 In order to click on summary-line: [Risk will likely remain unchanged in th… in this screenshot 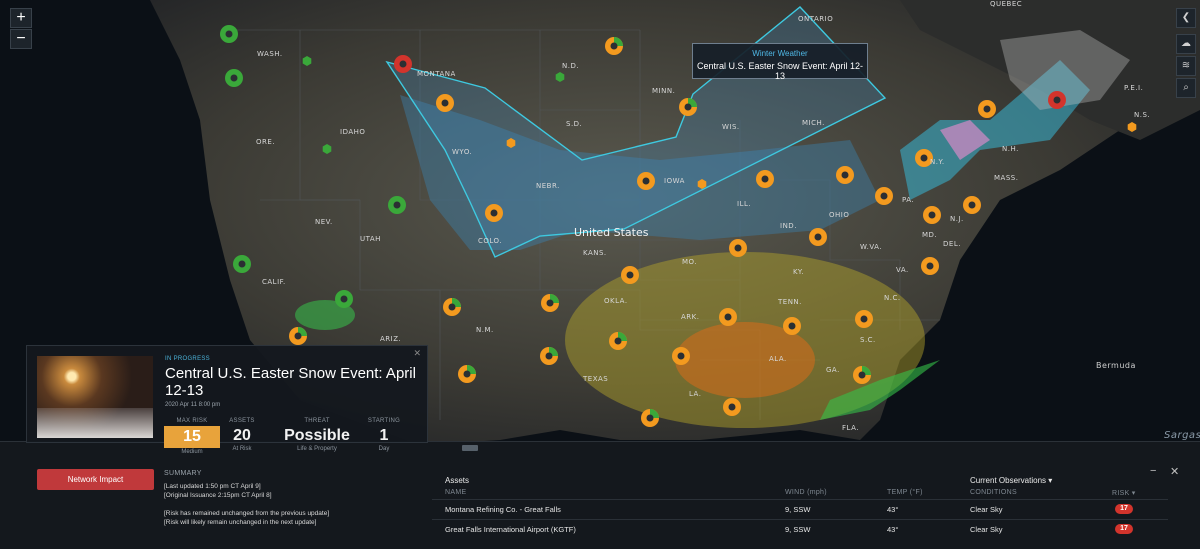, I will do `click(240, 522)`.